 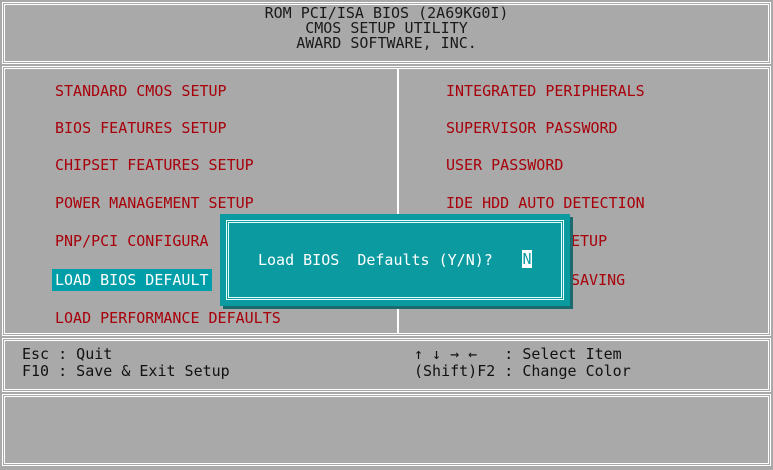 What do you see at coordinates (375, 260) in the screenshot?
I see `dialog-prompt: Load BIOS Defaults (Y/N)?` at bounding box center [375, 260].